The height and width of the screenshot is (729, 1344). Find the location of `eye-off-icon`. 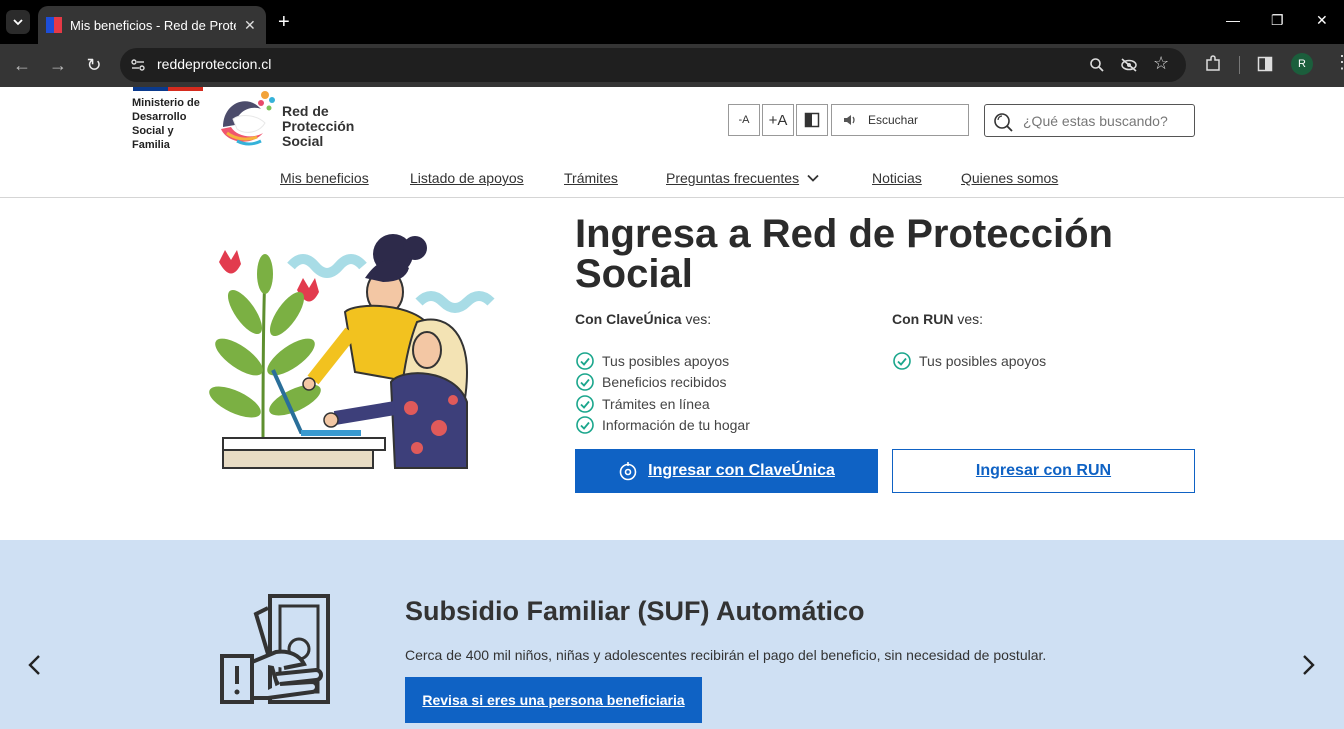

eye-off-icon is located at coordinates (1129, 65).